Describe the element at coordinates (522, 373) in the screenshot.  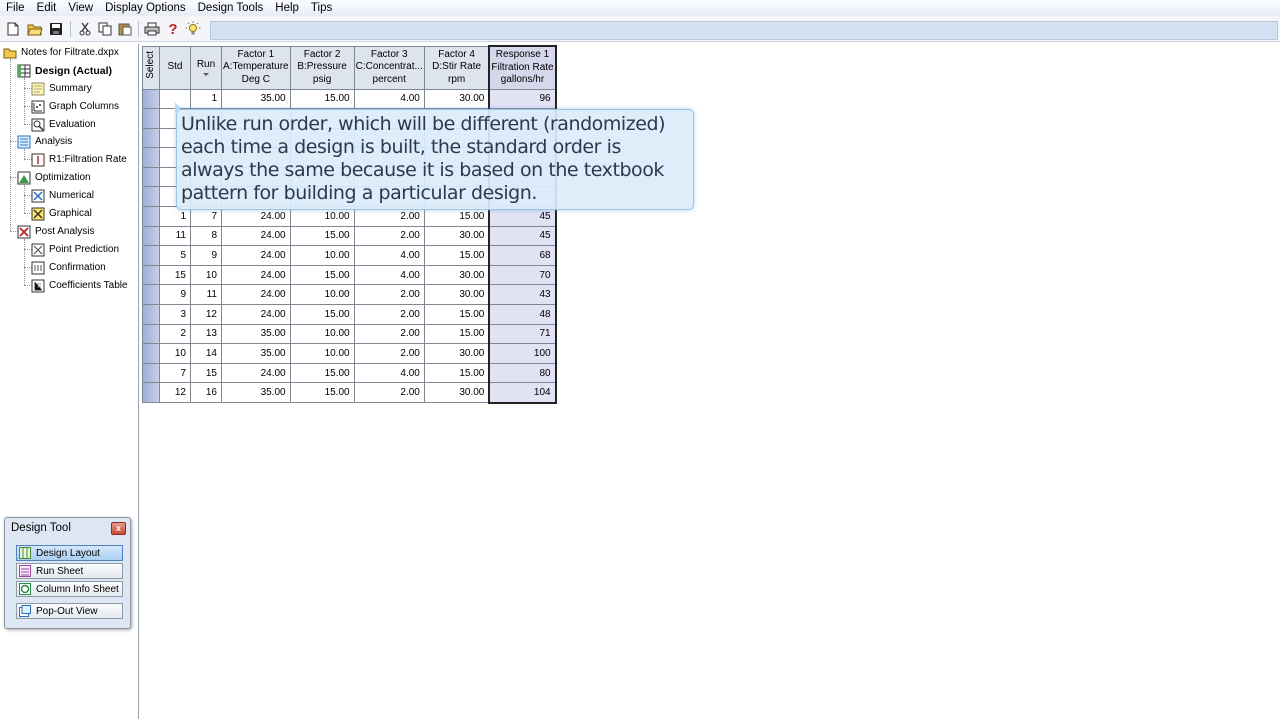
I see `filtration-rate-cell: 80` at that location.